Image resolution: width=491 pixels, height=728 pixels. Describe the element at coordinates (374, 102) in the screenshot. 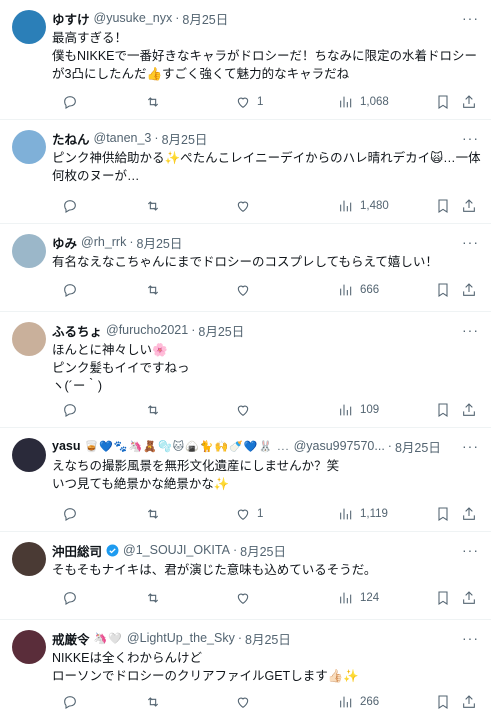

I see `view-count: 1,068` at that location.